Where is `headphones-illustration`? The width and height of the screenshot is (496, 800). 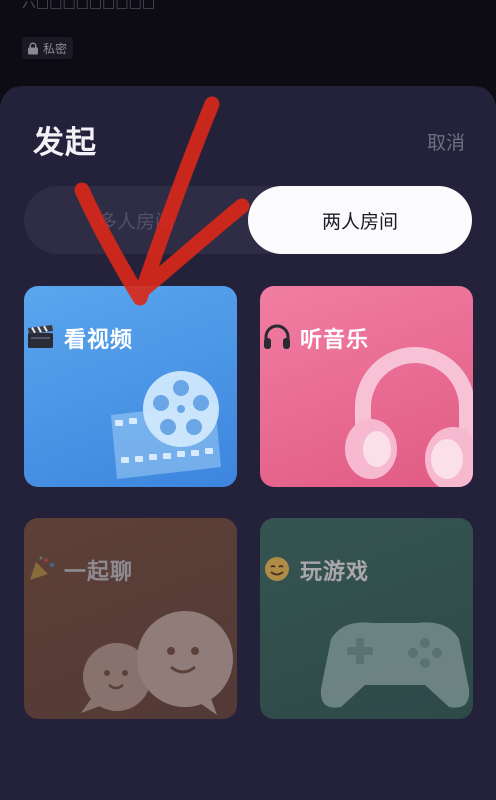
headphones-illustration is located at coordinates (409, 417).